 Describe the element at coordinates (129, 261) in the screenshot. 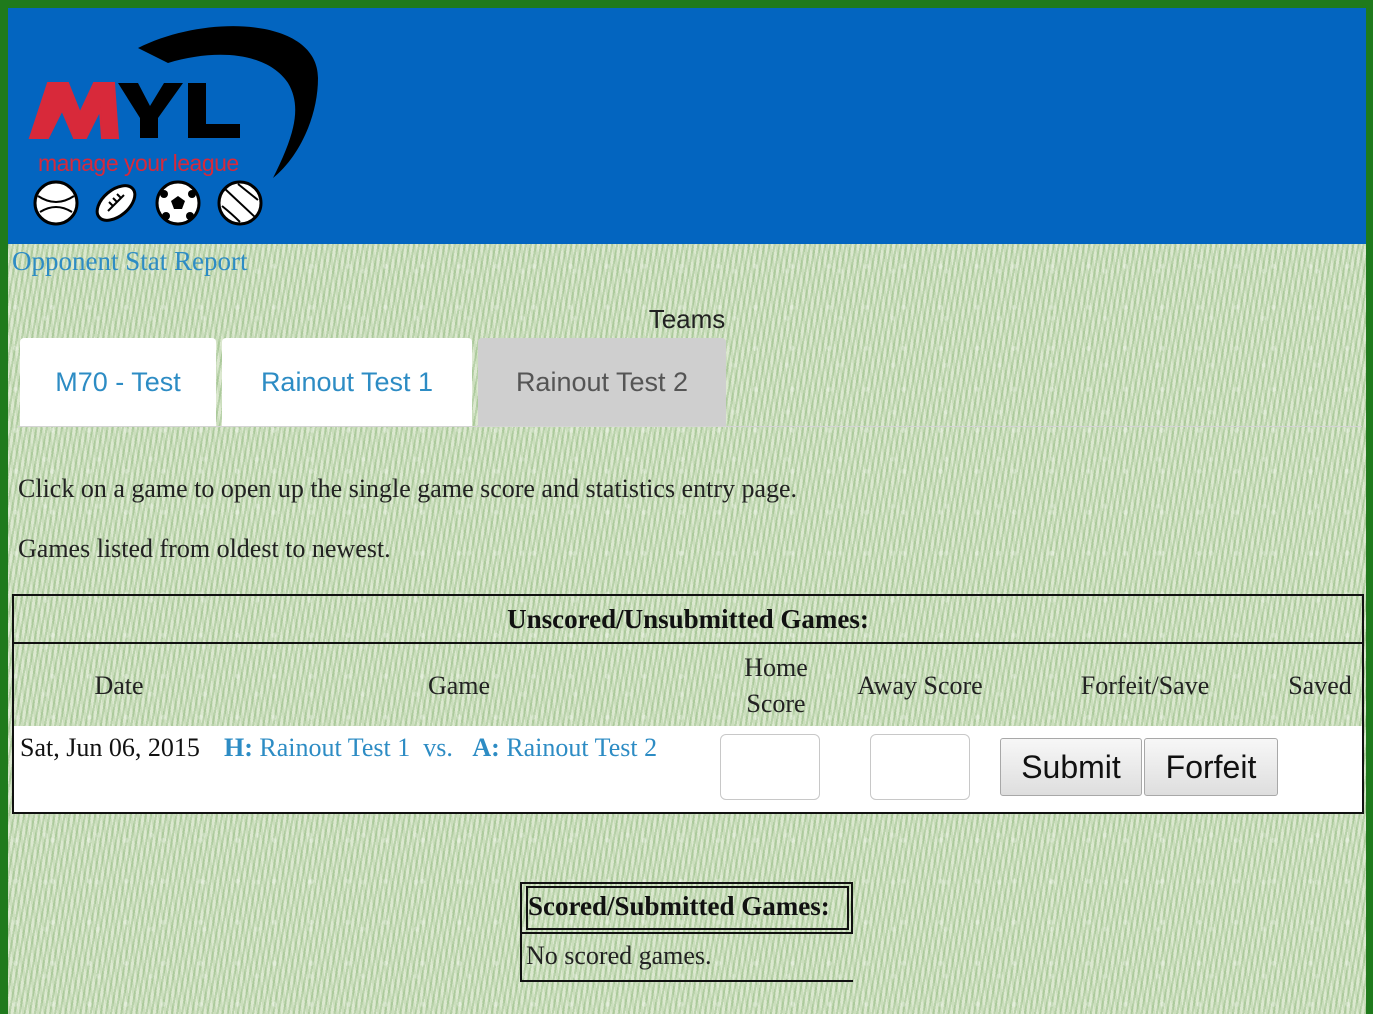

I see `opponent-stat-report-link: Opponent Stat Report` at that location.